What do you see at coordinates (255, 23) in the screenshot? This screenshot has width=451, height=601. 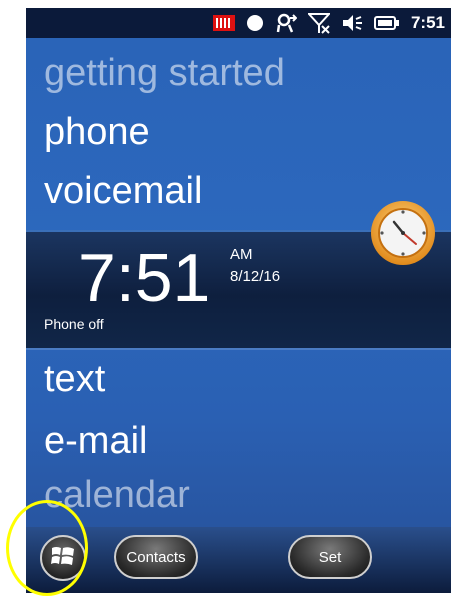 I see `record-dot-icon` at bounding box center [255, 23].